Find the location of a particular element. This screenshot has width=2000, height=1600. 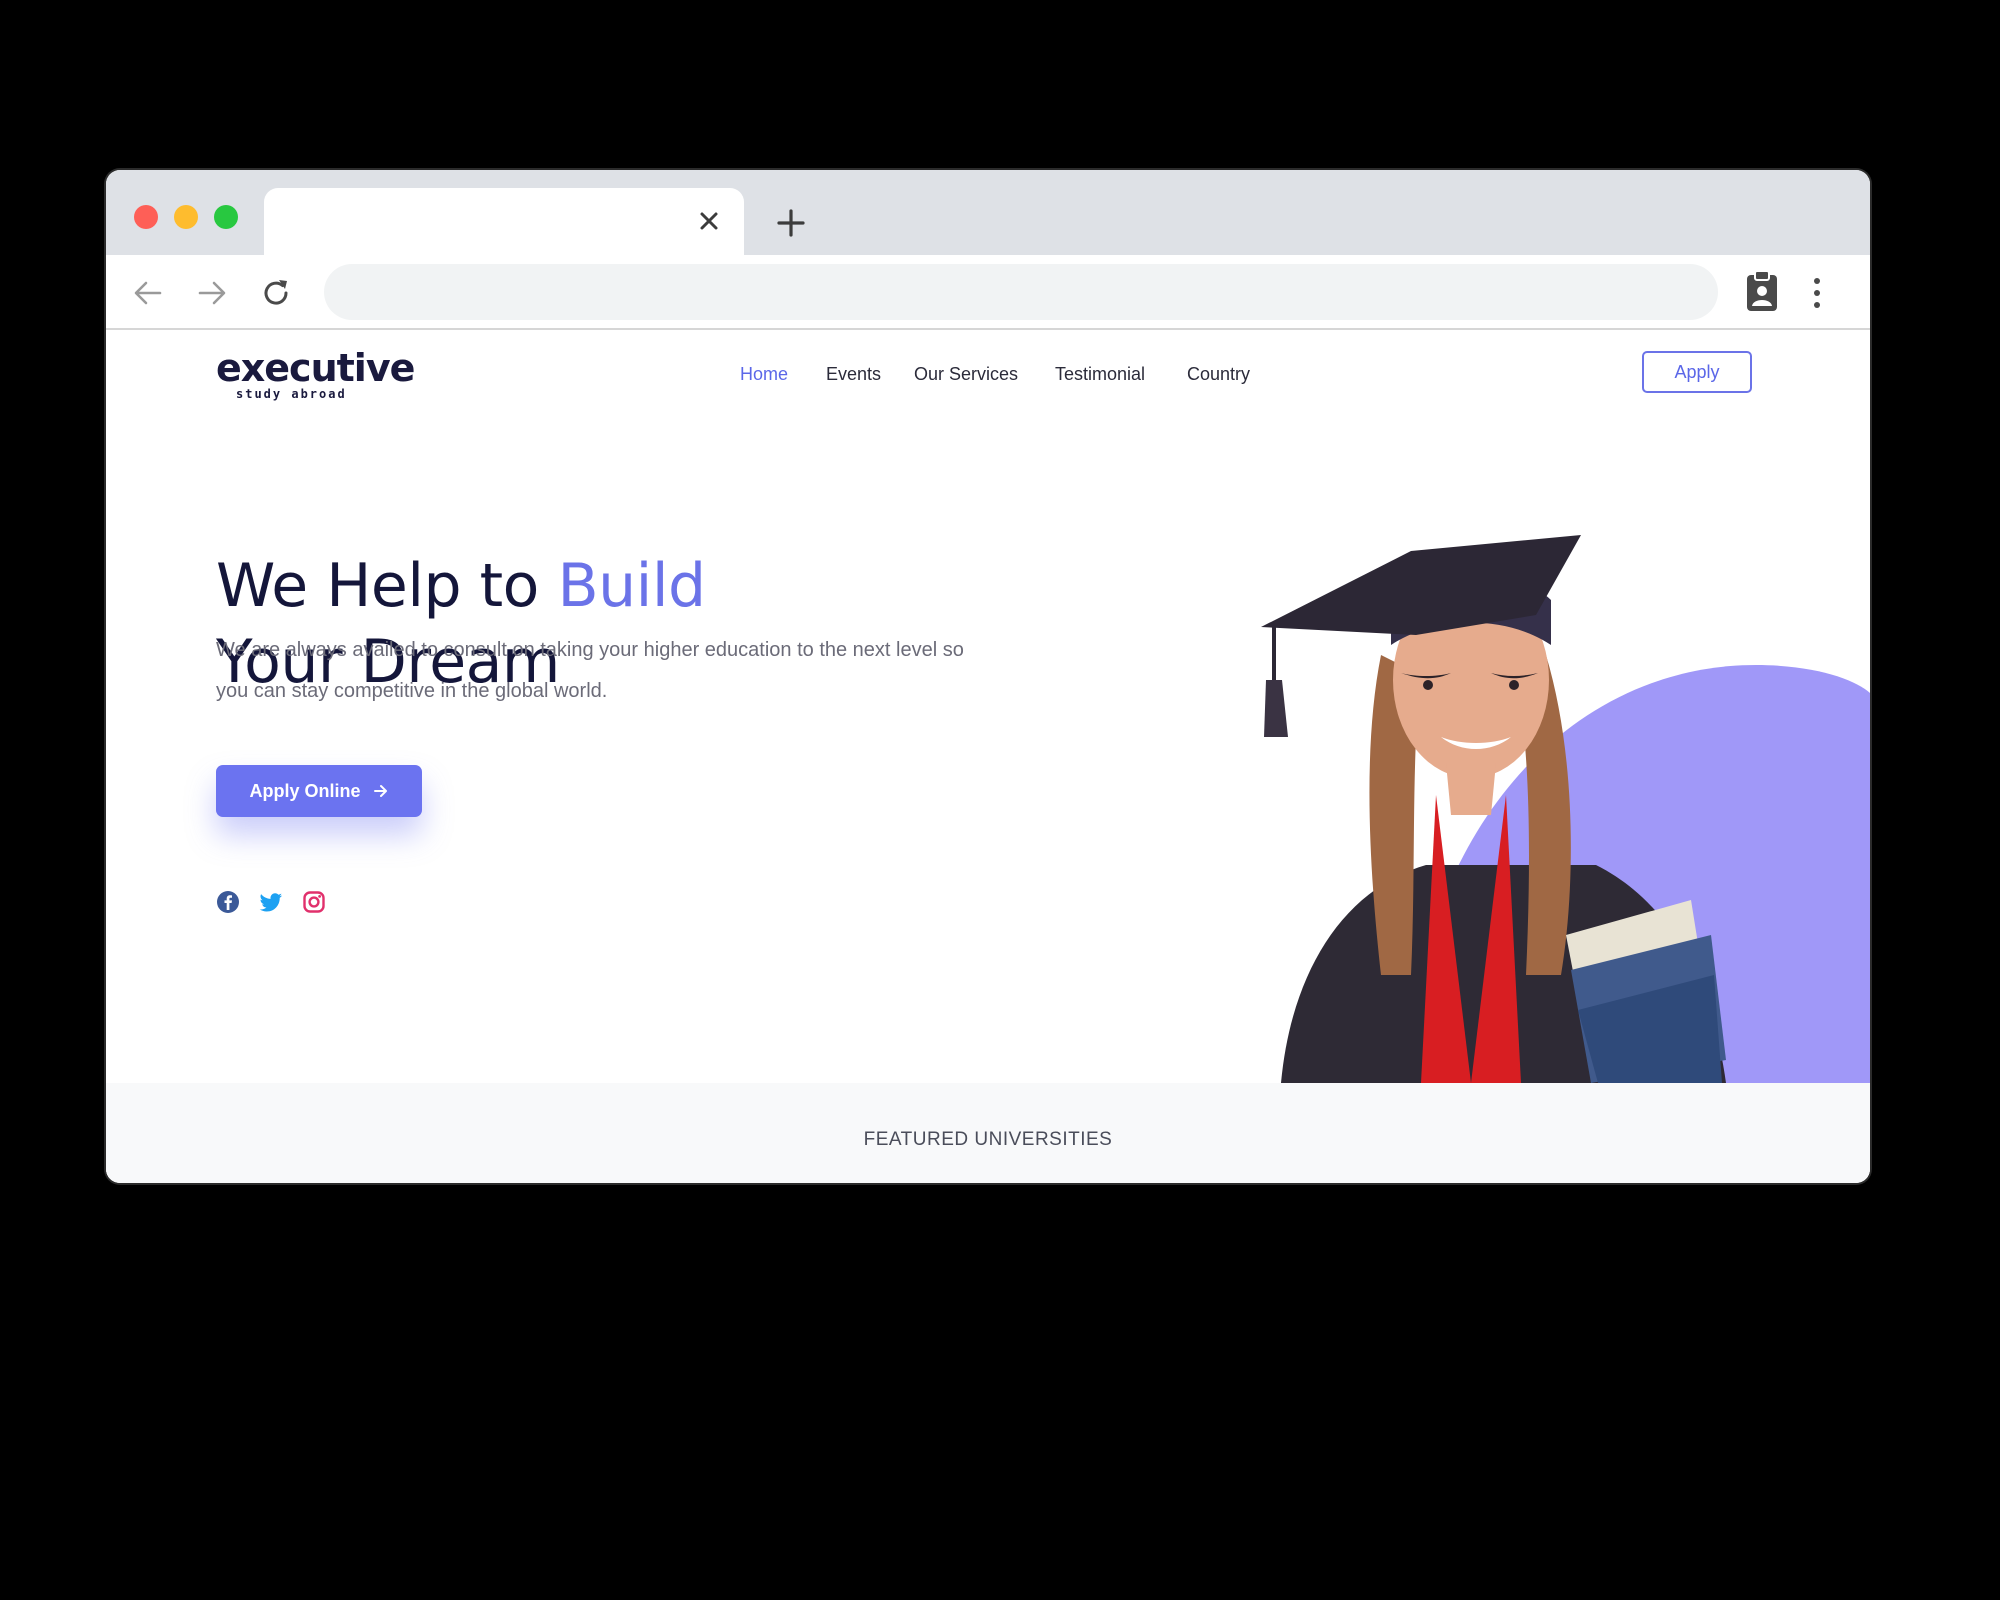

apply-online-button: Apply Online is located at coordinates (319, 791).